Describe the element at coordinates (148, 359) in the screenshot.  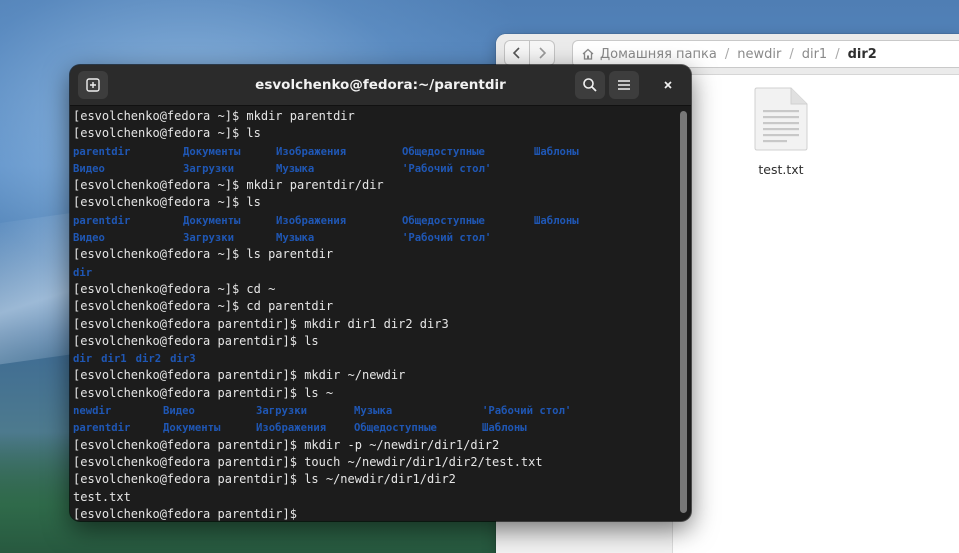
I see `directory-entry: dir2` at that location.